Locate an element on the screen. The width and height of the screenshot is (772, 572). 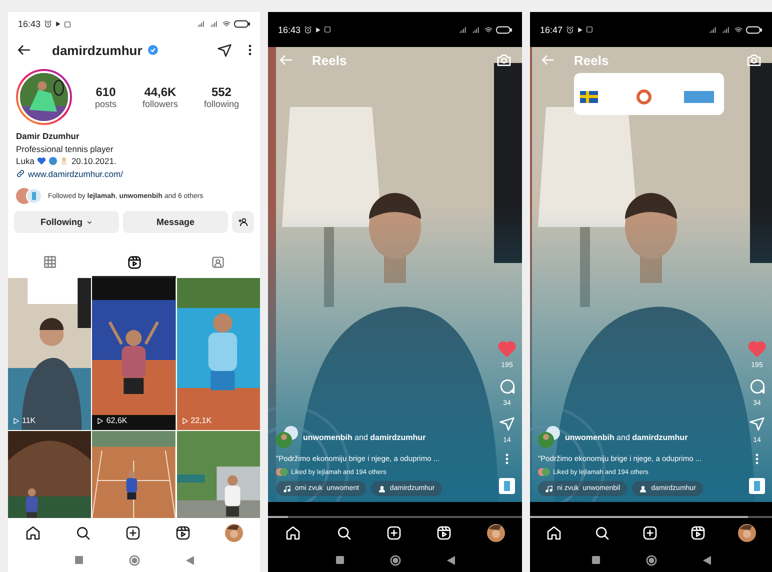
grid-icon is located at coordinates (50, 262).